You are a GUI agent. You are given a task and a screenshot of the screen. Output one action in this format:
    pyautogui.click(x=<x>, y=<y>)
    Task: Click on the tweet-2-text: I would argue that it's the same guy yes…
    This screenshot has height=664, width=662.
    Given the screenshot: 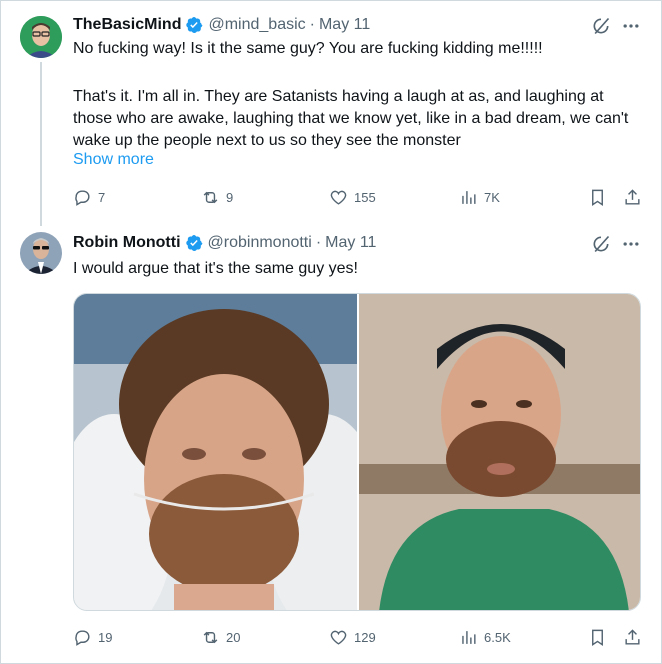 What is the action you would take?
    pyautogui.click(x=215, y=268)
    